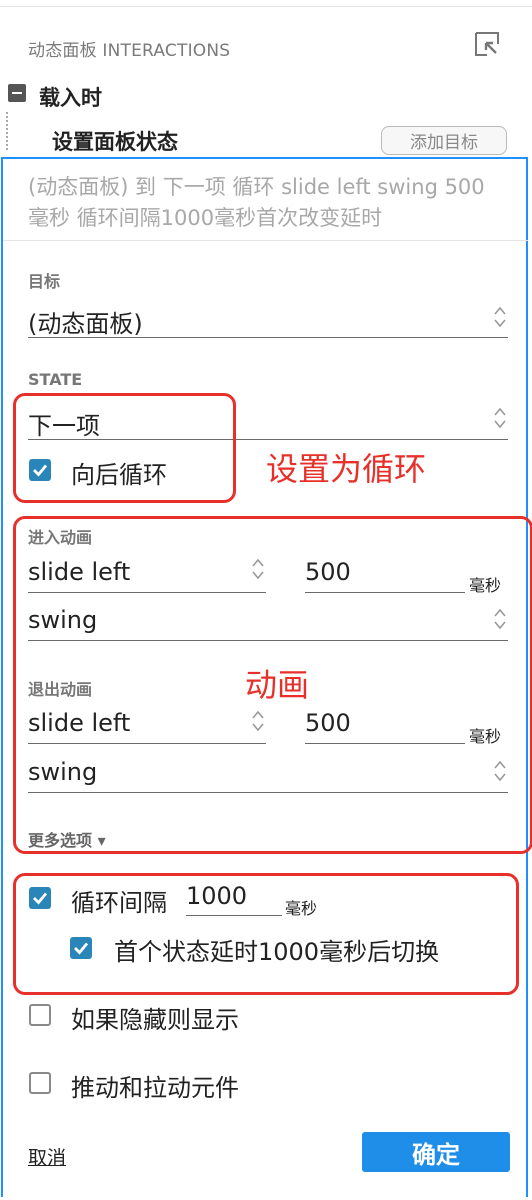 This screenshot has width=532, height=1200. Describe the element at coordinates (500, 619) in the screenshot. I see `enter-easing-chevron-icon` at that location.